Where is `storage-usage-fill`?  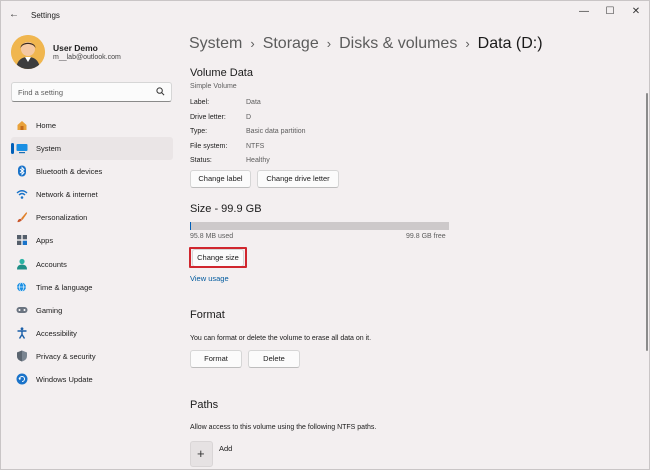
storage-usage-fill is located at coordinates (190, 226).